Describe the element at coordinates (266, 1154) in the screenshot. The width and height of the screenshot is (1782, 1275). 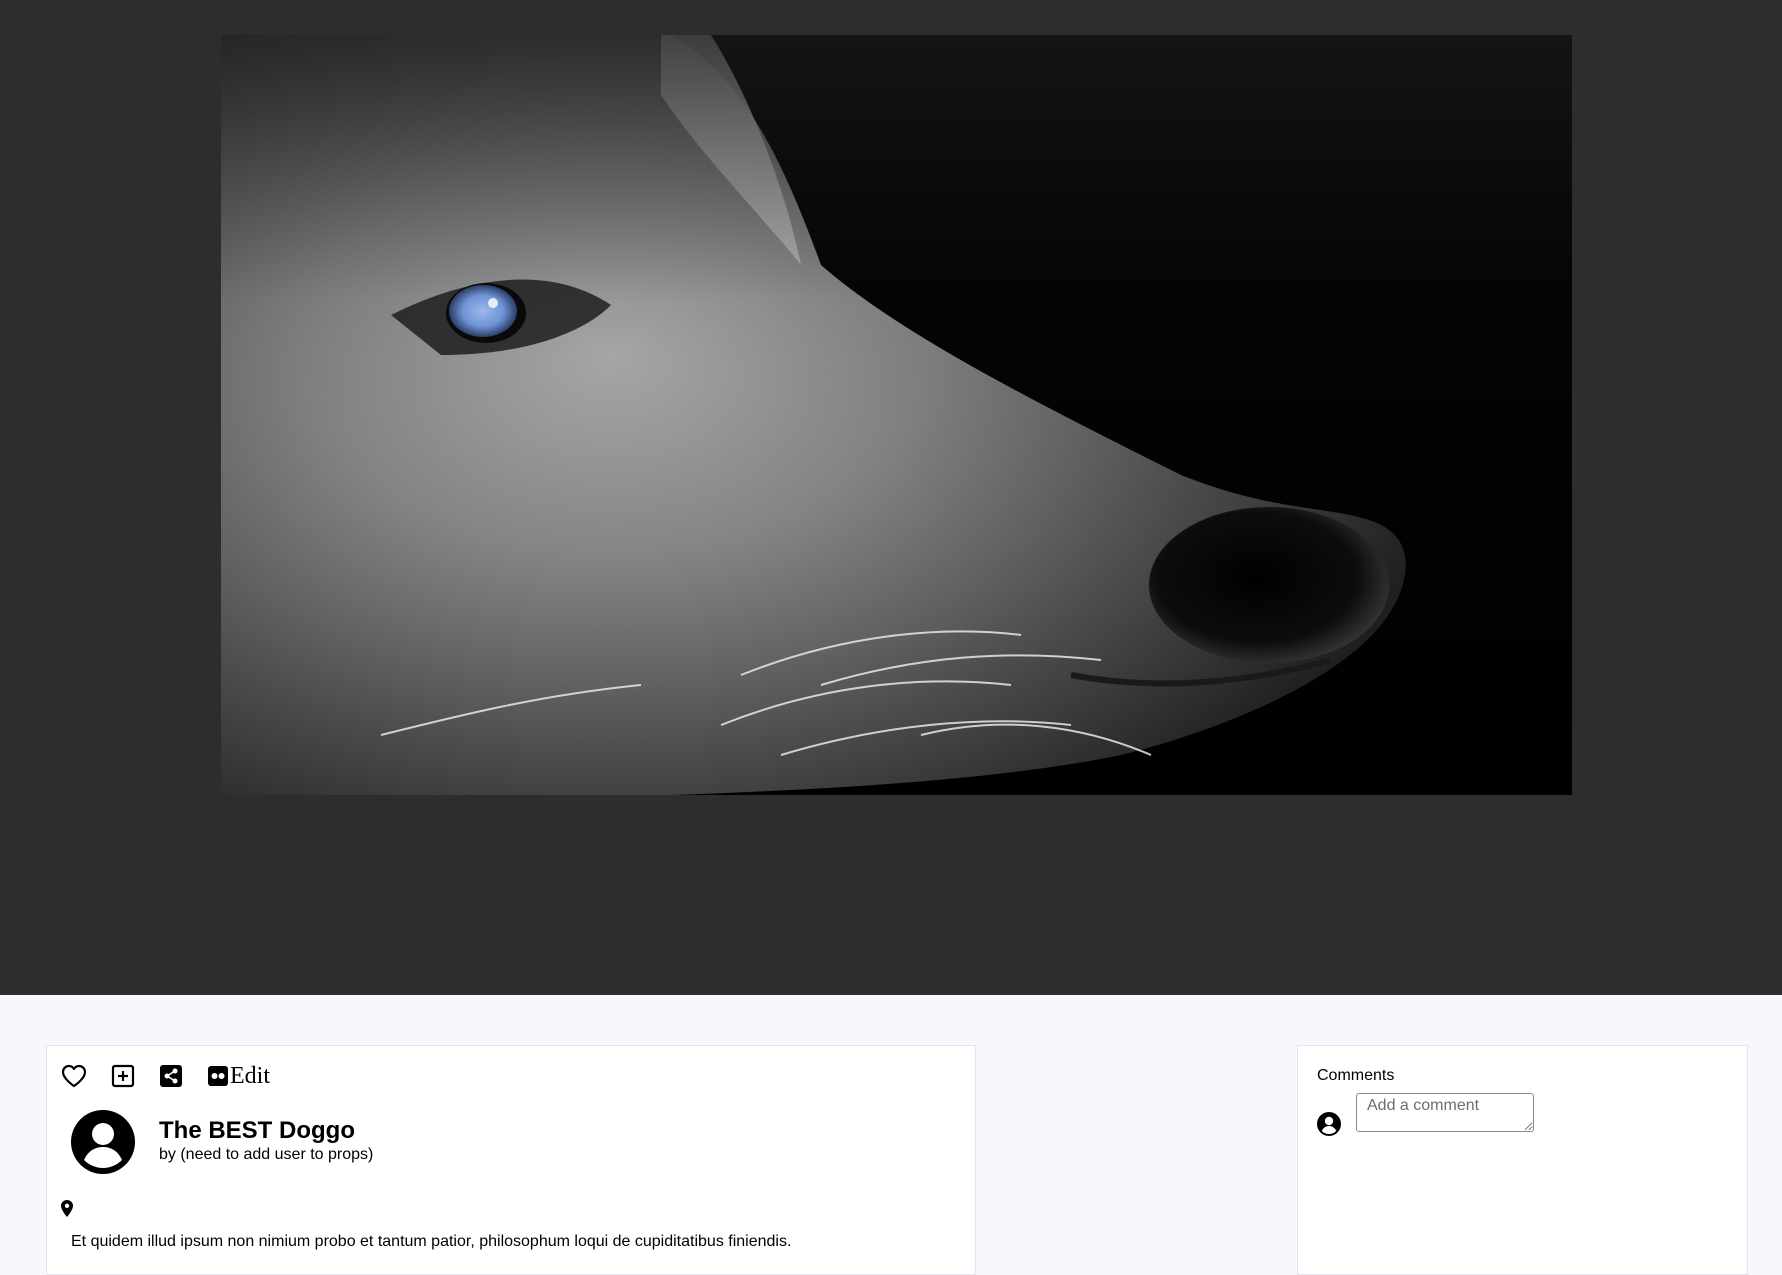
I see `post-author: by (need to add user to props)` at that location.